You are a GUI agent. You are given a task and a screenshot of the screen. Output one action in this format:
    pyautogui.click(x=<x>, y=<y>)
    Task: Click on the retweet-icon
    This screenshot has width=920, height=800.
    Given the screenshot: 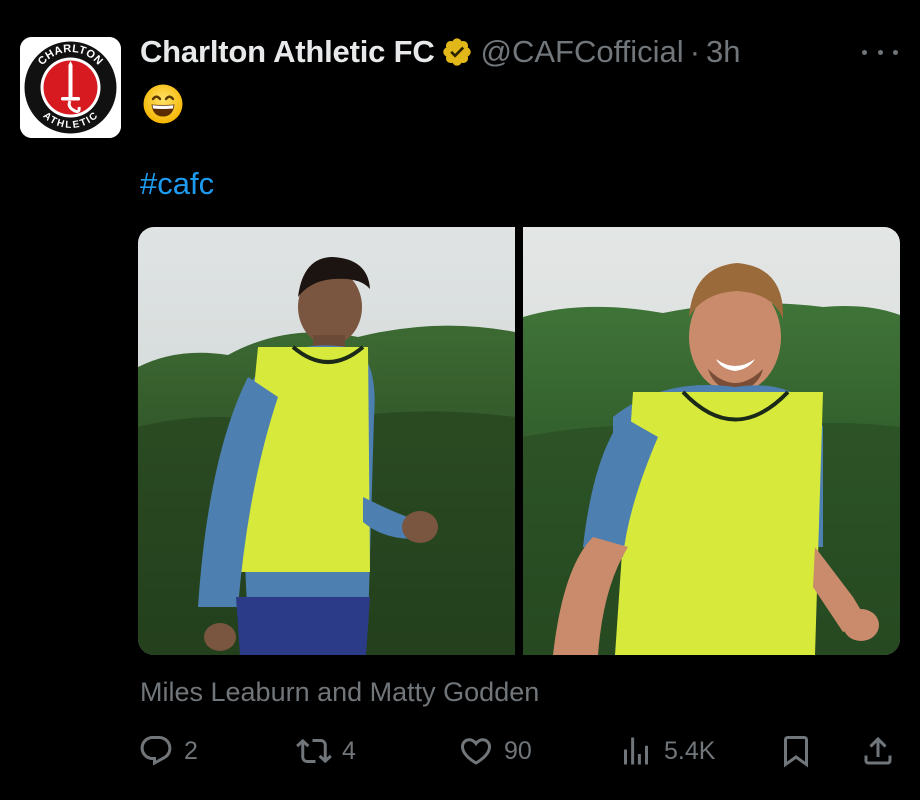 What is the action you would take?
    pyautogui.click(x=314, y=751)
    